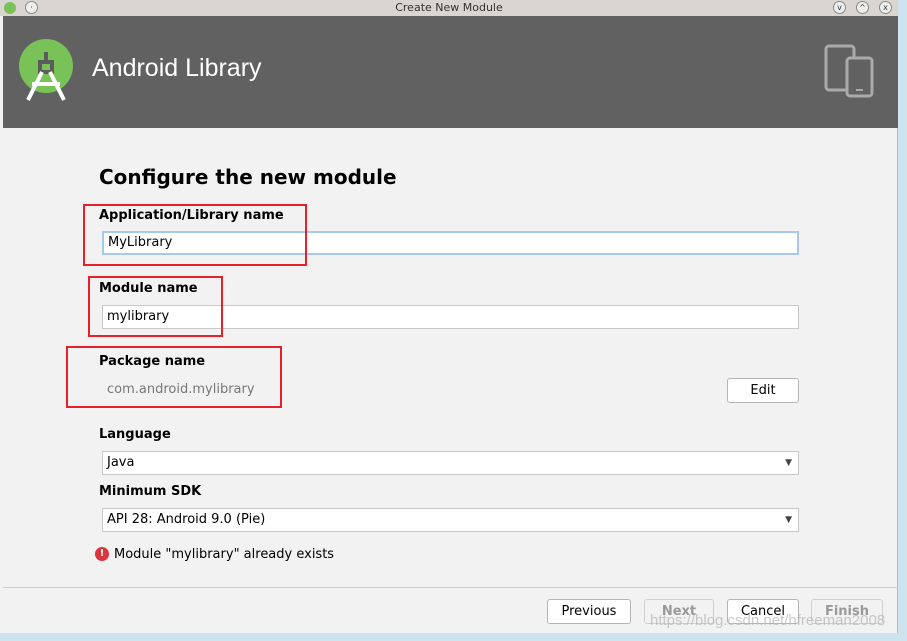 Image resolution: width=907 pixels, height=641 pixels. What do you see at coordinates (450, 587) in the screenshot?
I see `footer-divider` at bounding box center [450, 587].